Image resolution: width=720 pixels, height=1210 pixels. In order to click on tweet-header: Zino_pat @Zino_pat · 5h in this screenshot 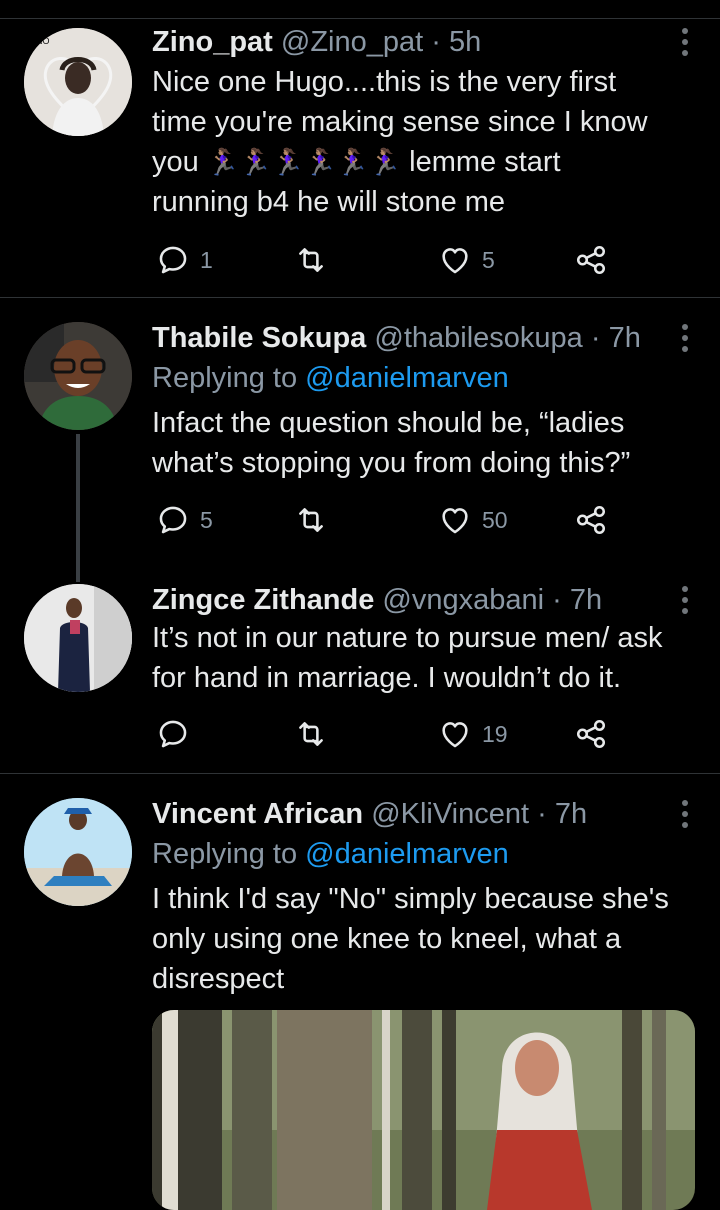, I will do `click(316, 42)`.